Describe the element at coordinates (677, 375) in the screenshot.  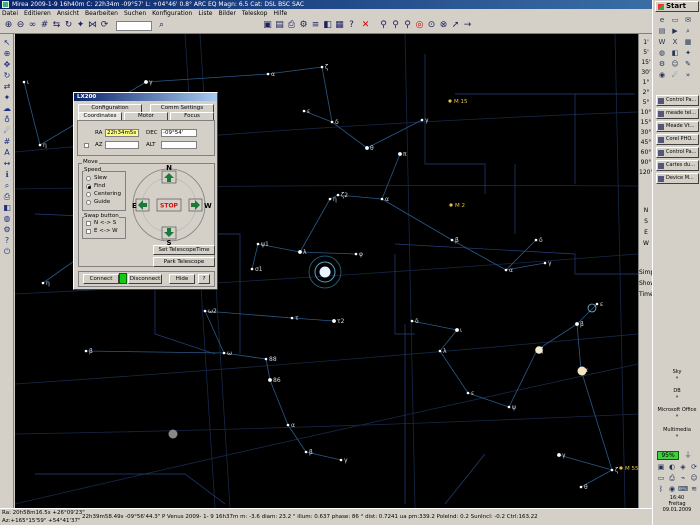
I see `dock-0: Sky»` at that location.